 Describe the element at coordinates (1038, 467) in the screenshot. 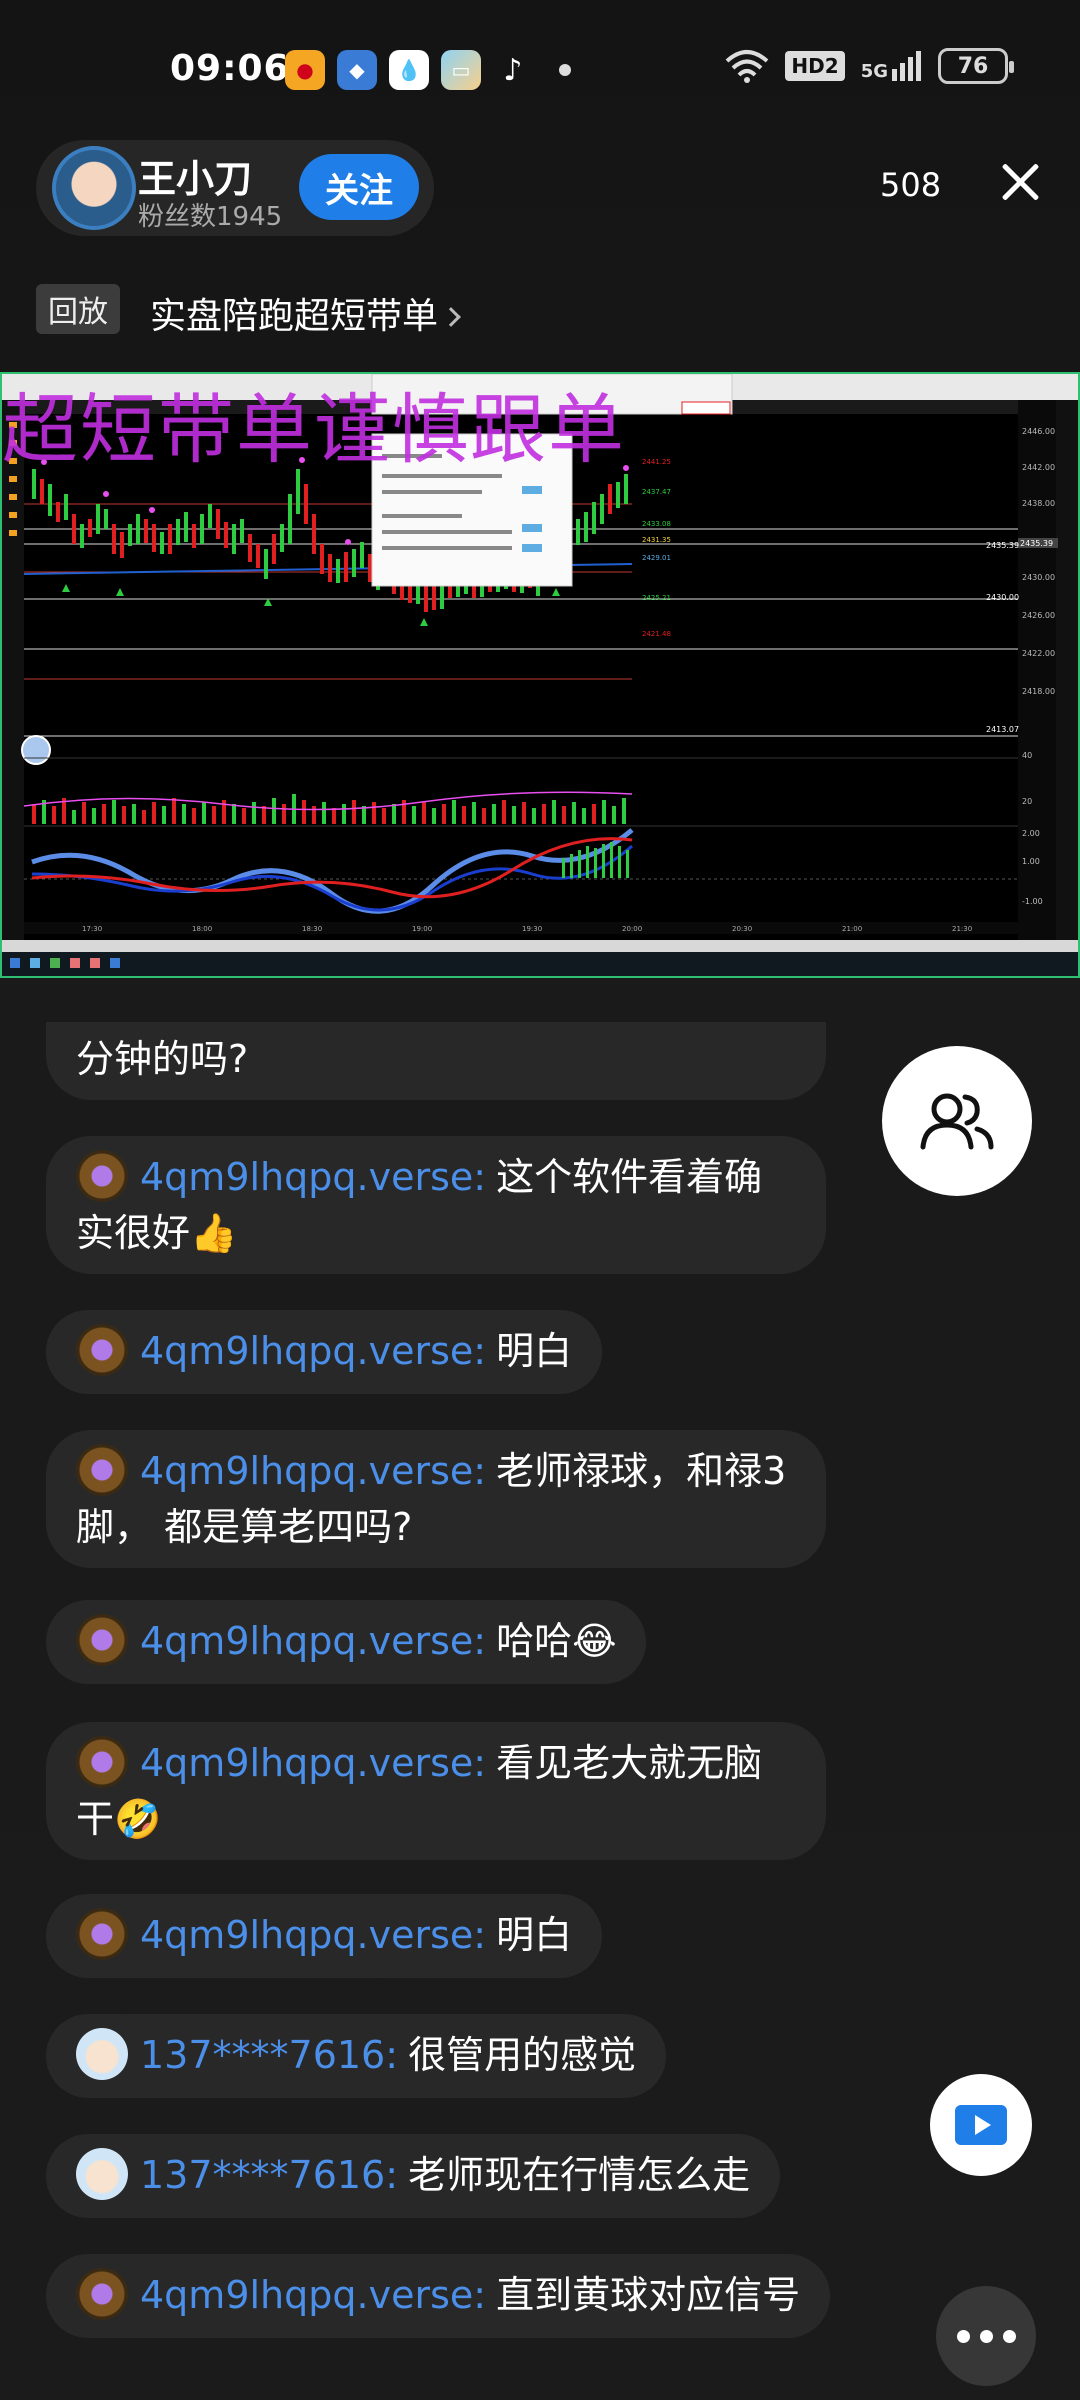

I see `svg-text: 2442.00` at that location.